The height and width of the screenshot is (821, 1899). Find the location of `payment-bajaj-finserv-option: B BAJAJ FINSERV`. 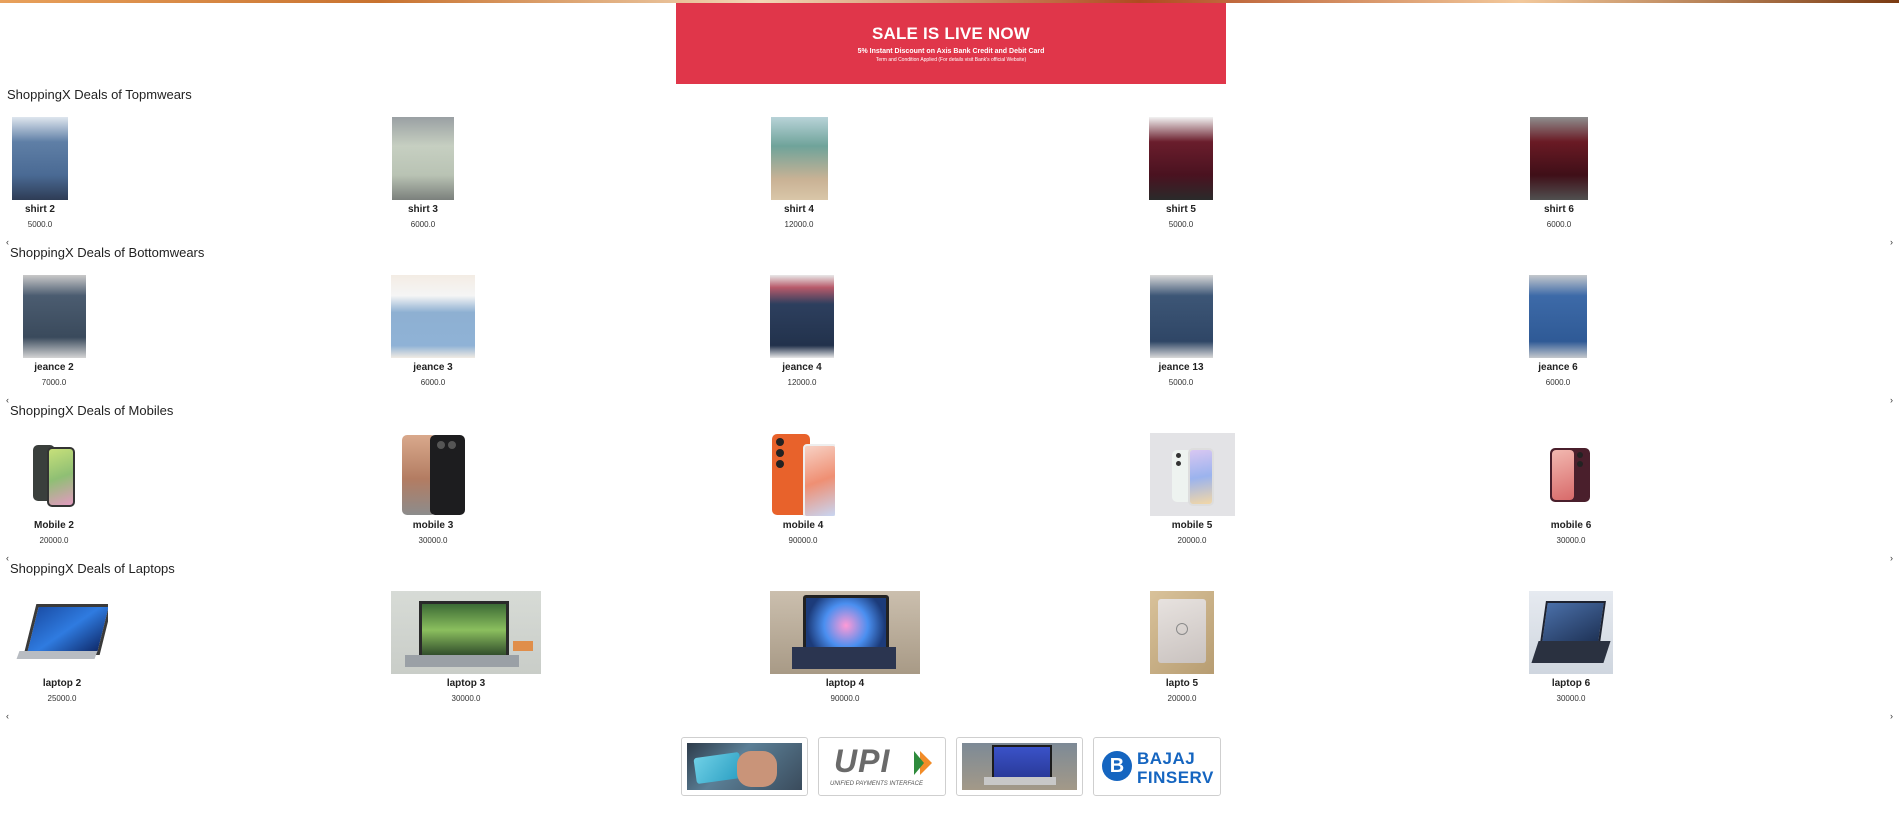

payment-bajaj-finserv-option: B BAJAJ FINSERV is located at coordinates (1157, 766).